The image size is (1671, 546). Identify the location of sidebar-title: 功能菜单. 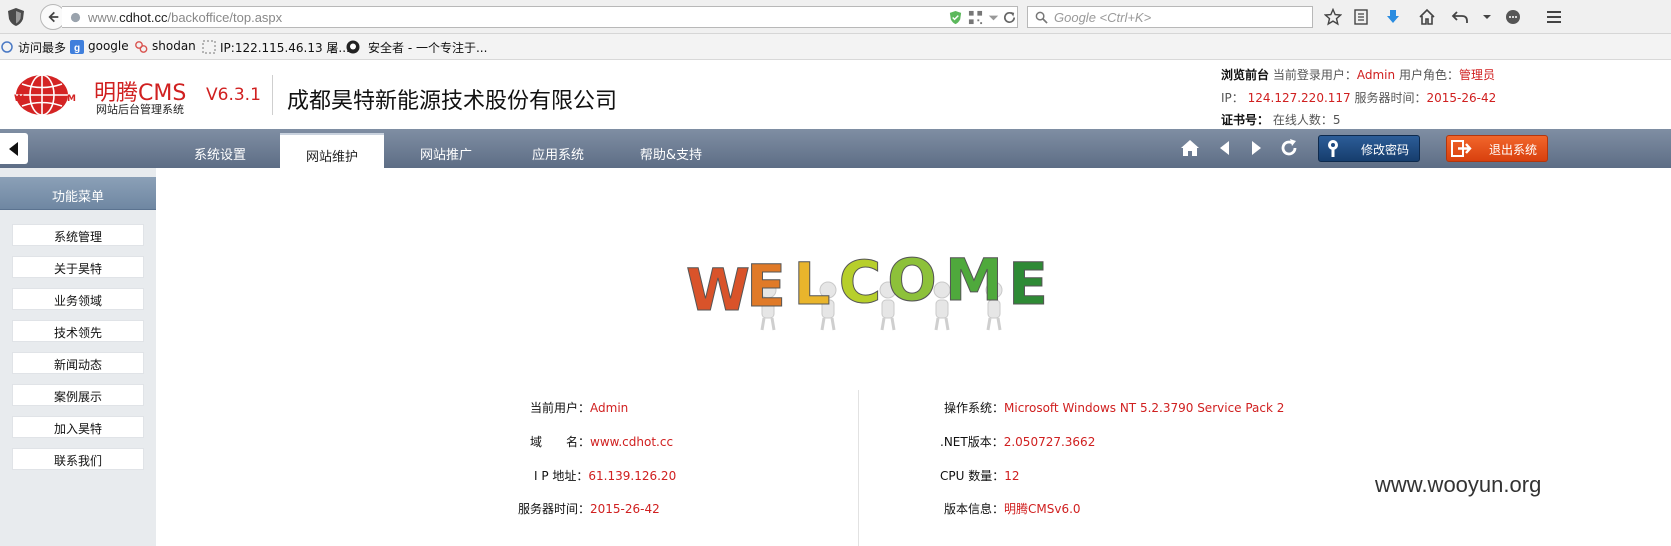
(78, 193).